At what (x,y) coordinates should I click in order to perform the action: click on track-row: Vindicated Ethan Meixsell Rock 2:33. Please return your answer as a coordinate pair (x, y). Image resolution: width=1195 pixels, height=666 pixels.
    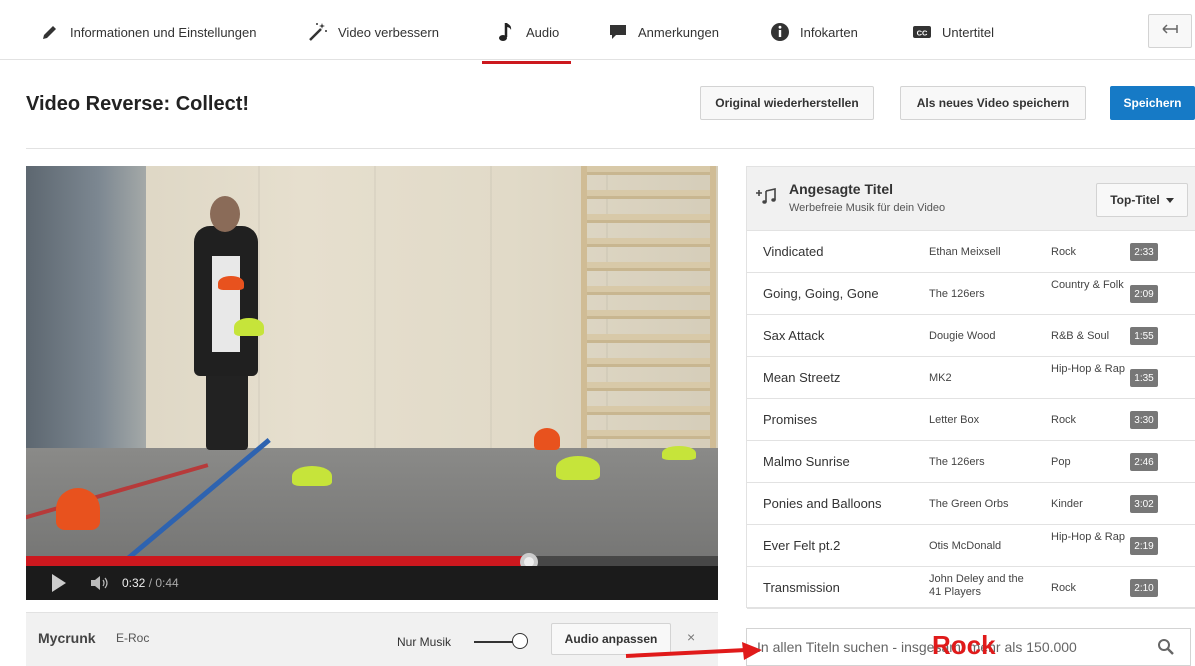
    Looking at the image, I should click on (971, 252).